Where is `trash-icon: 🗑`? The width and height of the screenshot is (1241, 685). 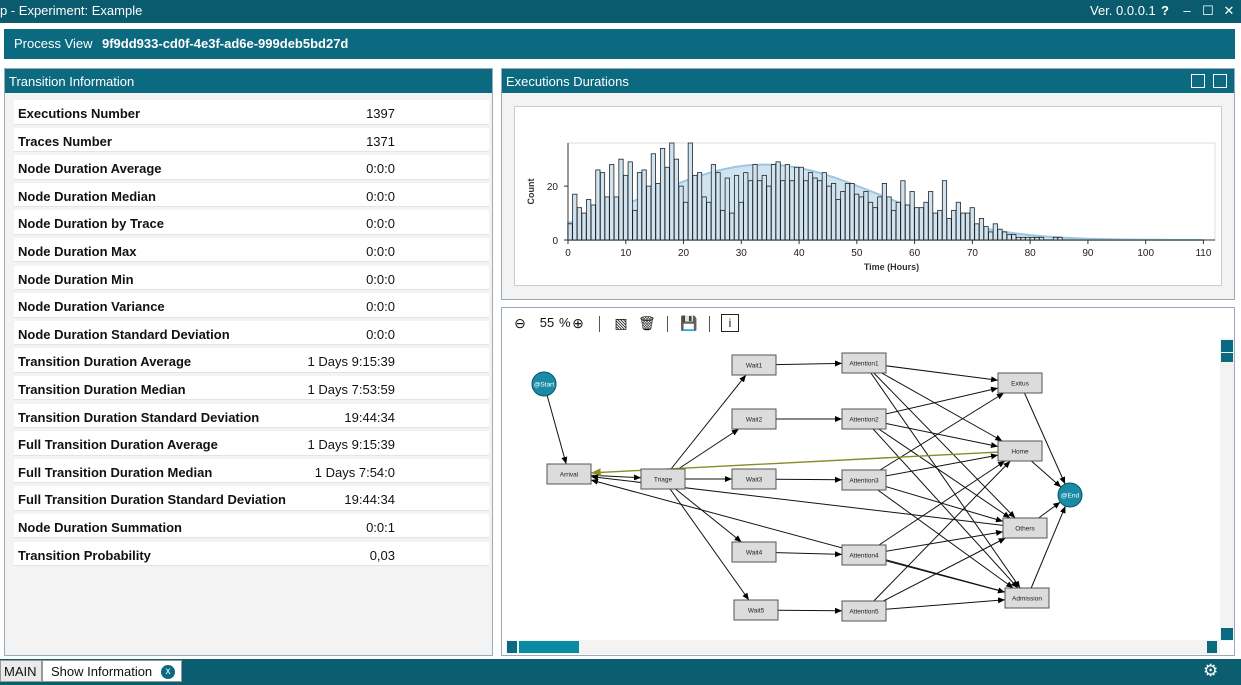
trash-icon: 🗑 is located at coordinates (647, 323).